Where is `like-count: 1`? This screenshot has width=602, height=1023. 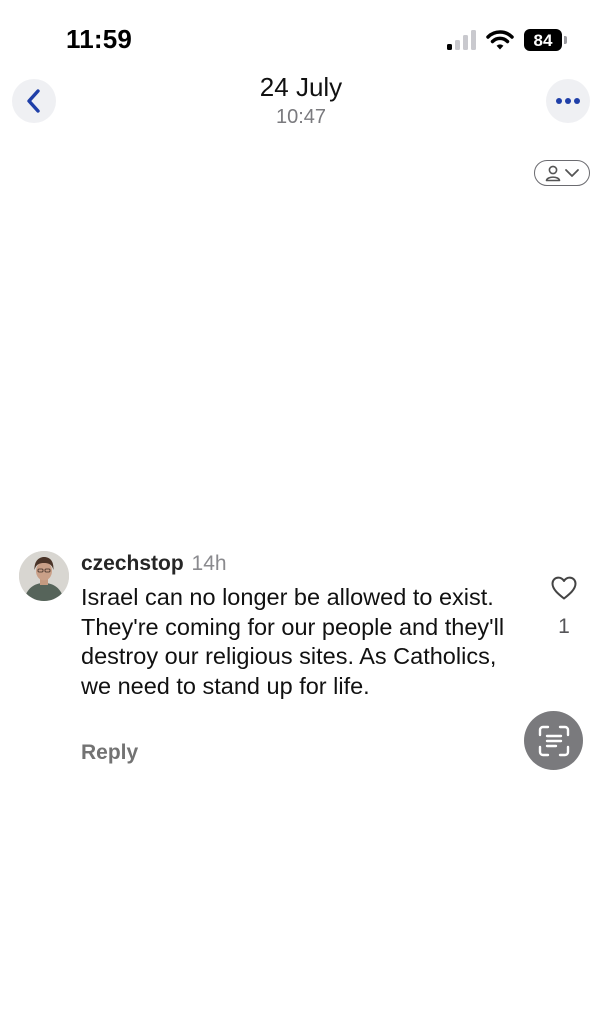 like-count: 1 is located at coordinates (564, 626).